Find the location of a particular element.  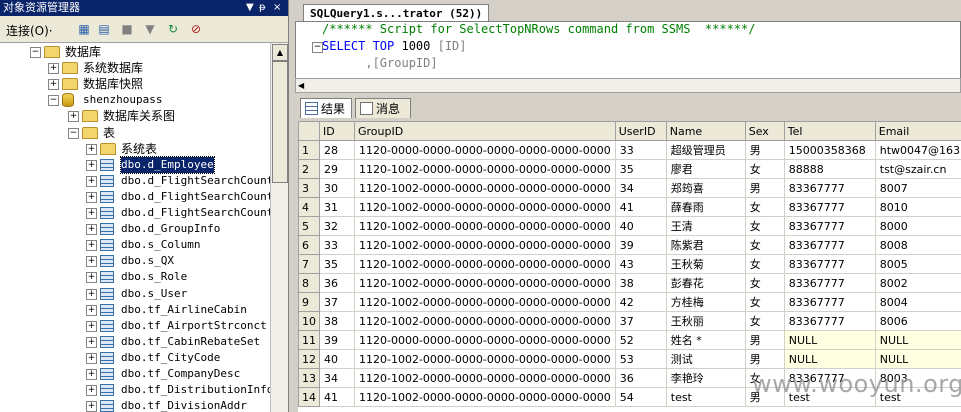

tree-node: + dbo.d_GroupInfo is located at coordinates (135, 229).